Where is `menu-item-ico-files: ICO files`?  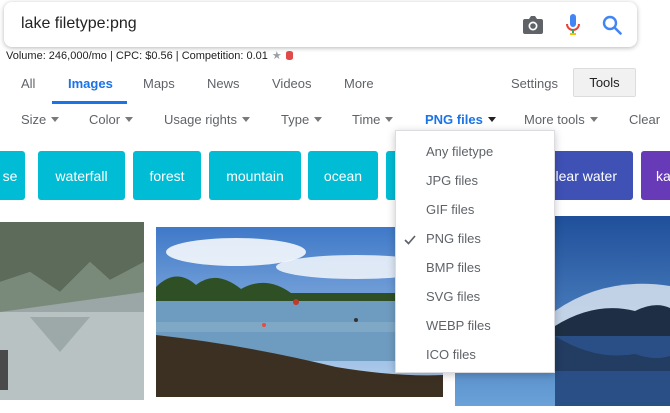
menu-item-ico-files: ICO files is located at coordinates (451, 354).